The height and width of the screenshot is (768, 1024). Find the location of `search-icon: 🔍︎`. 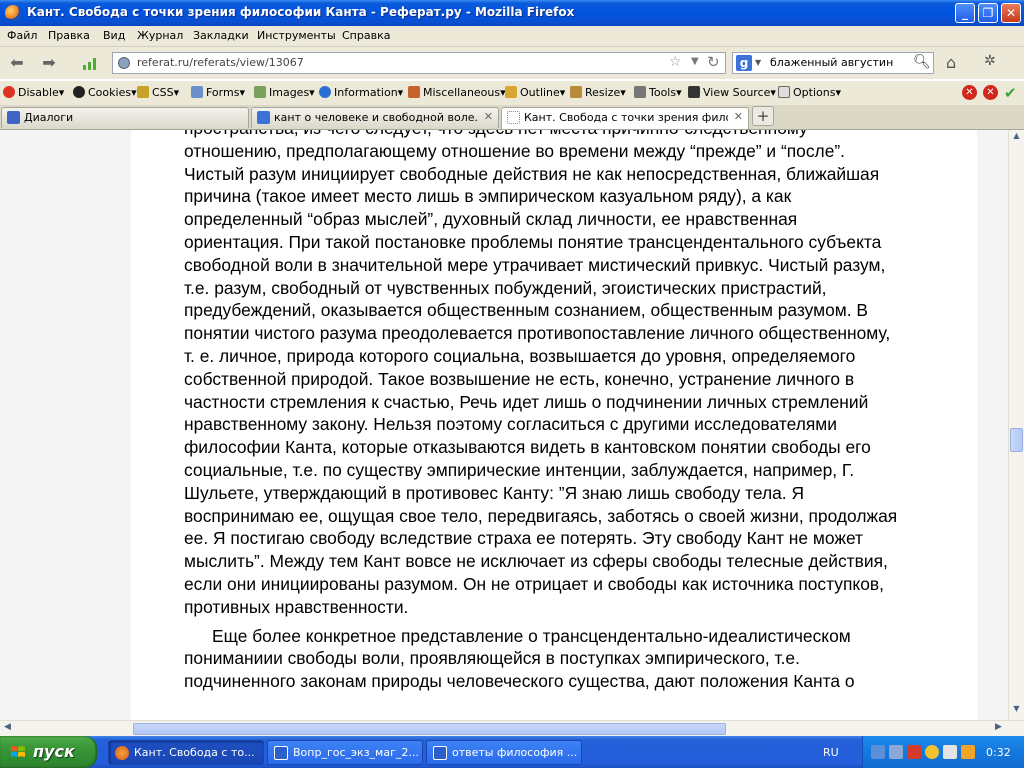

search-icon: 🔍︎ is located at coordinates (922, 62).